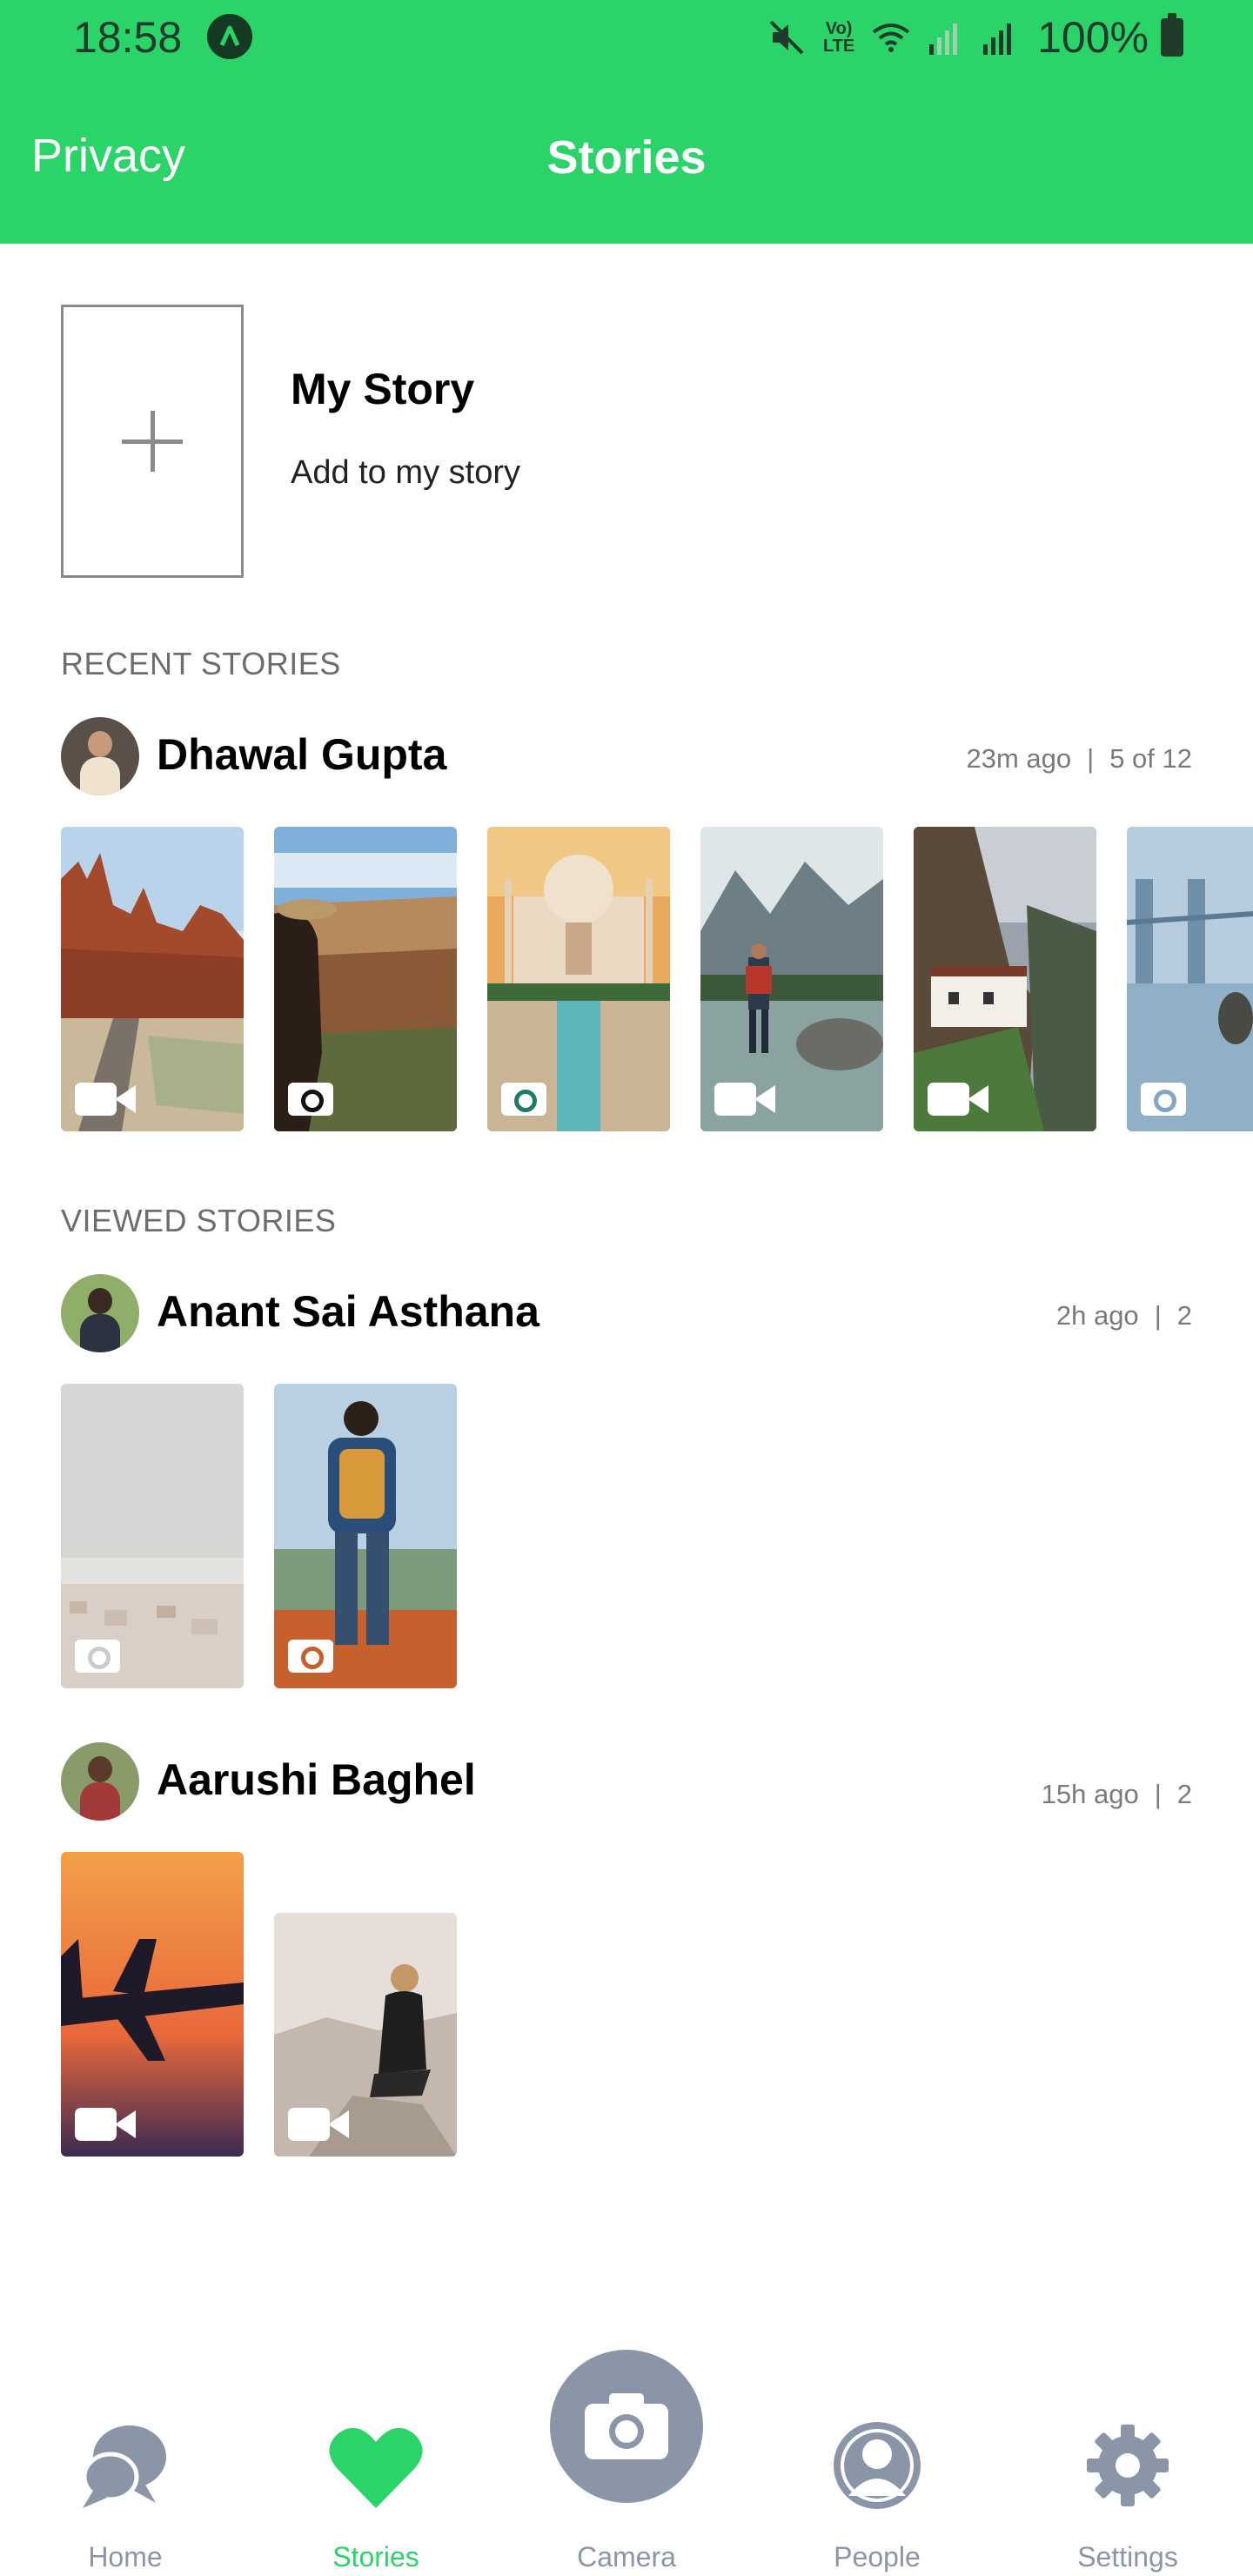  Describe the element at coordinates (1093, 37) in the screenshot. I see `battery-percent: 100%` at that location.